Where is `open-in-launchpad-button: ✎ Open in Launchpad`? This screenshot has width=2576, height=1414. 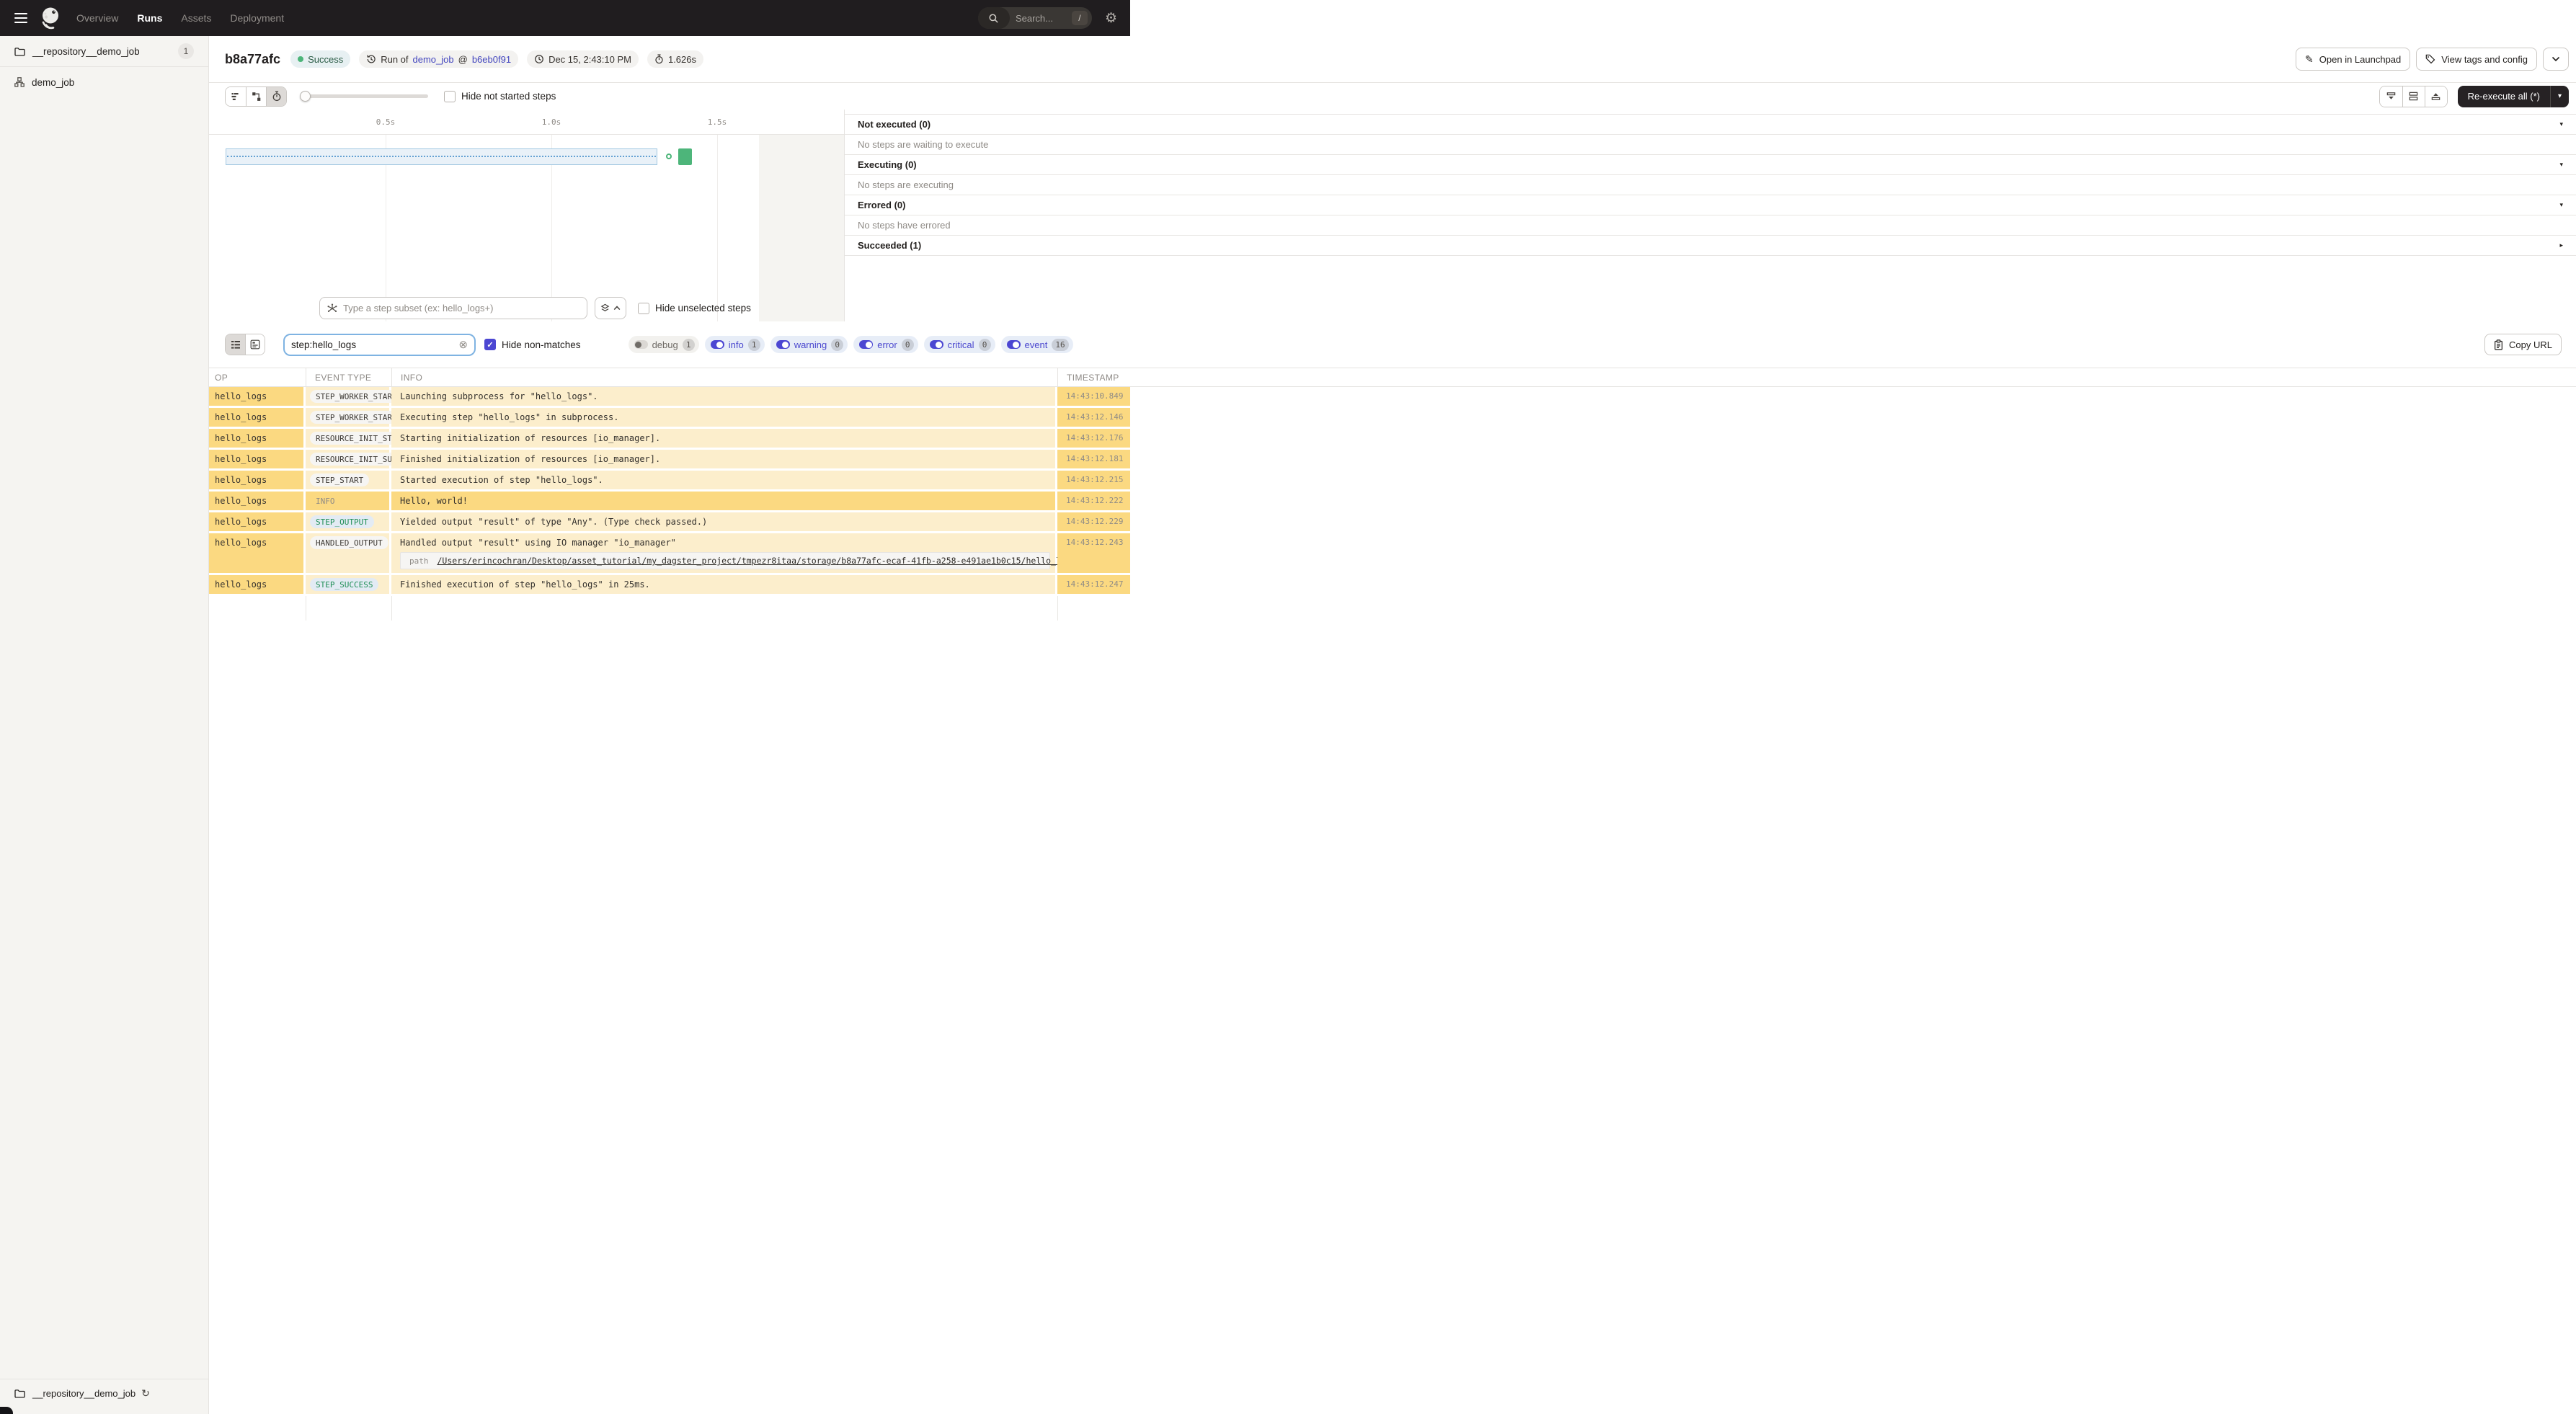 open-in-launchpad-button: ✎ Open in Launchpad is located at coordinates (2353, 60).